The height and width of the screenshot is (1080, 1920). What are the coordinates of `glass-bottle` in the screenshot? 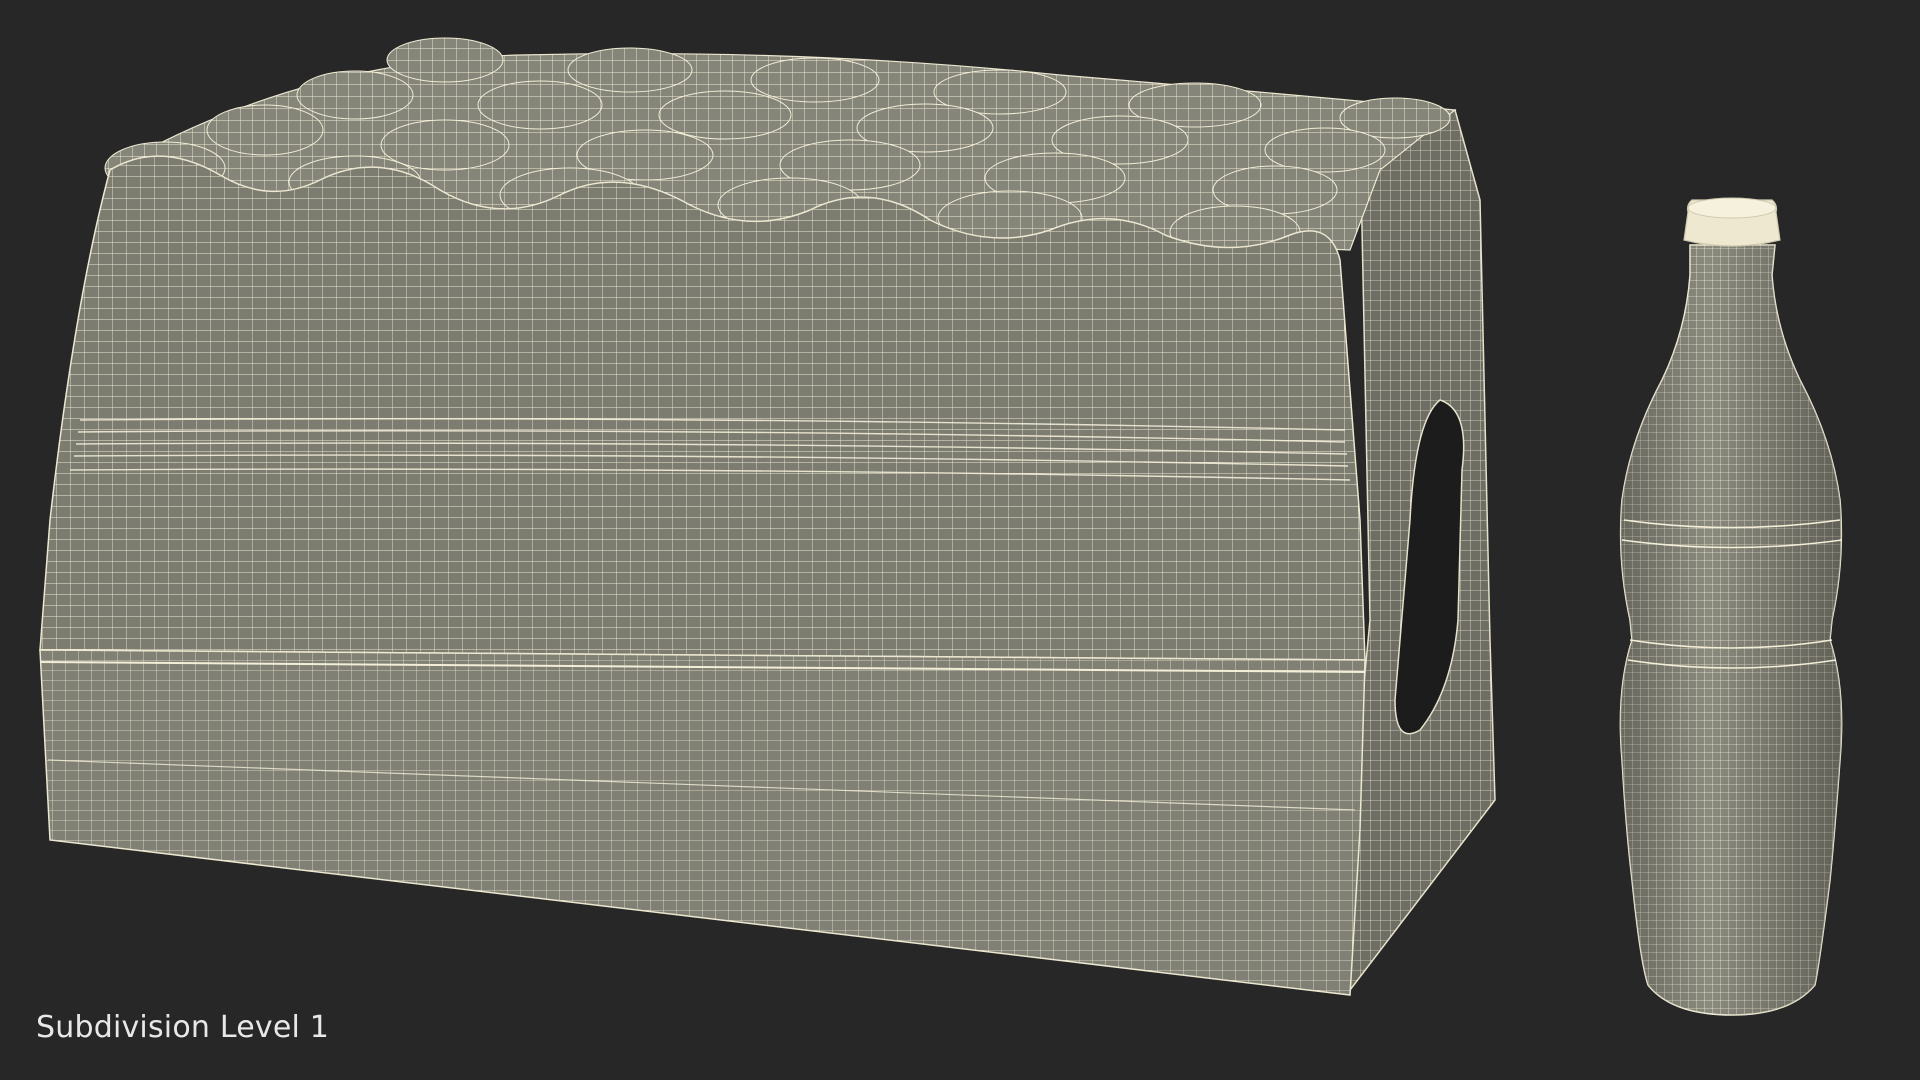 It's located at (1731, 606).